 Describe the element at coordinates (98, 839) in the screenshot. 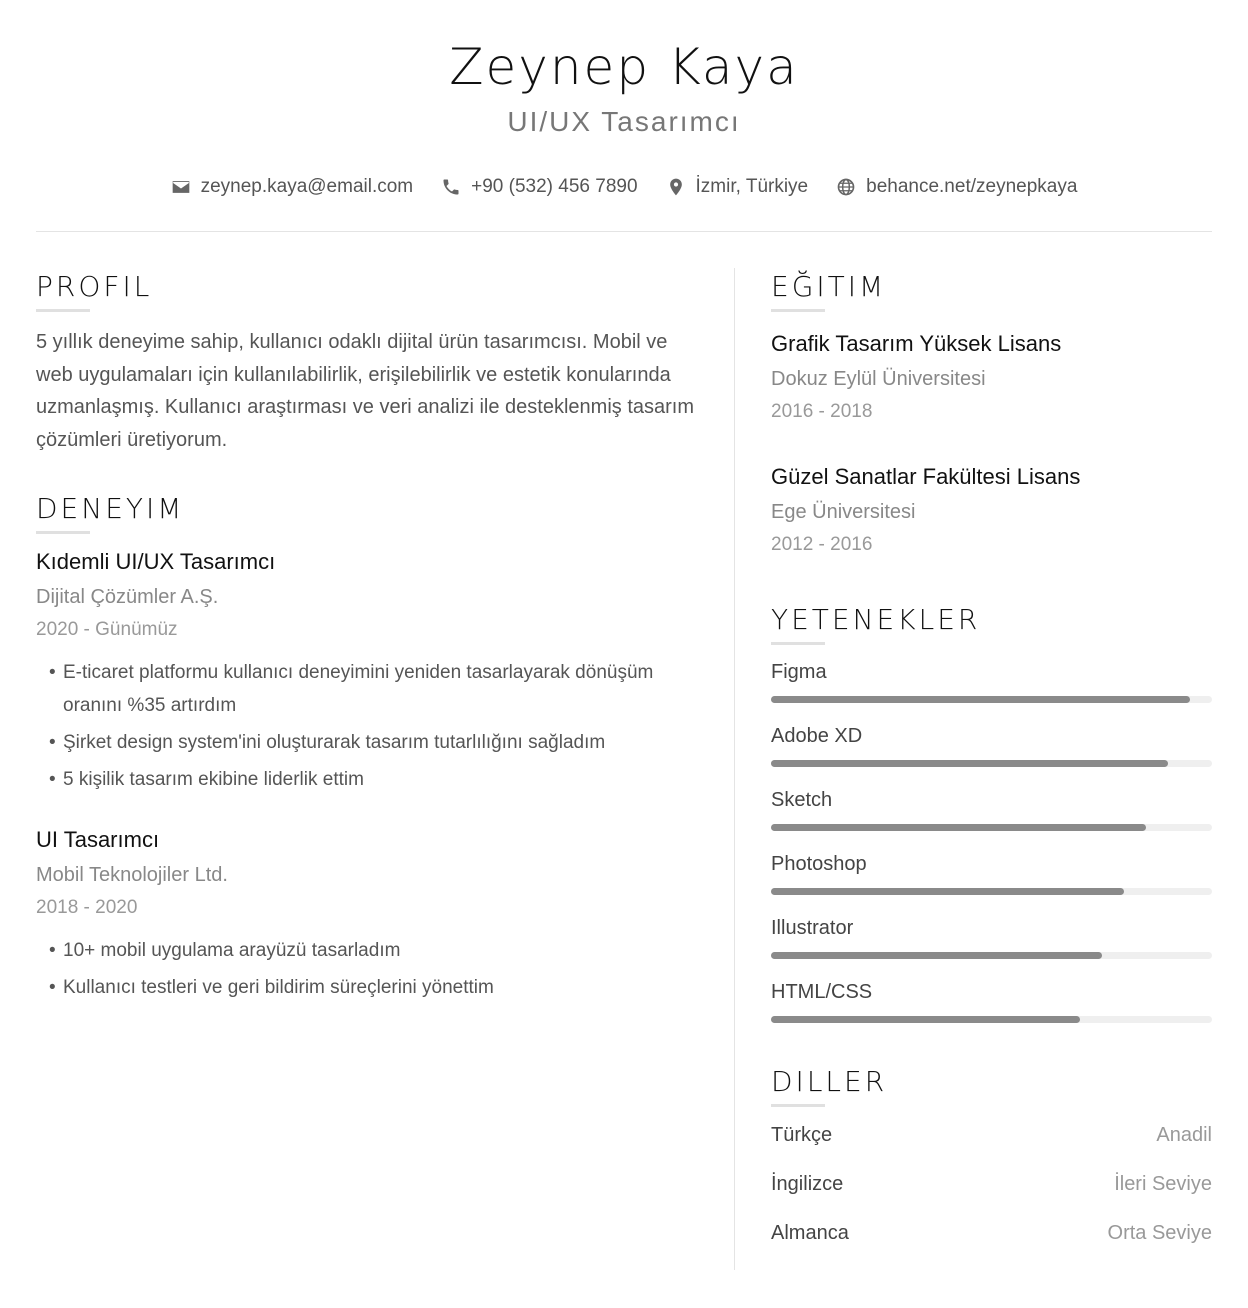

I see `job-title: UI Tasarımcı` at that location.